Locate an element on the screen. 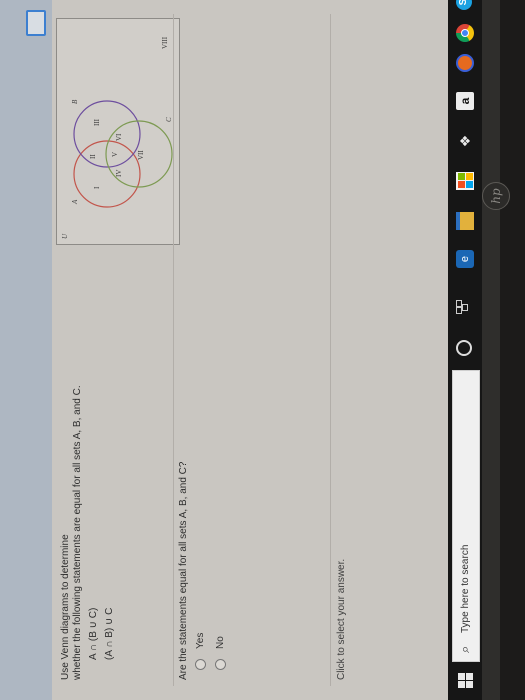 The height and width of the screenshot is (700, 525). taskbar-search-input: ⌕ Type here to search is located at coordinates (466, 516).